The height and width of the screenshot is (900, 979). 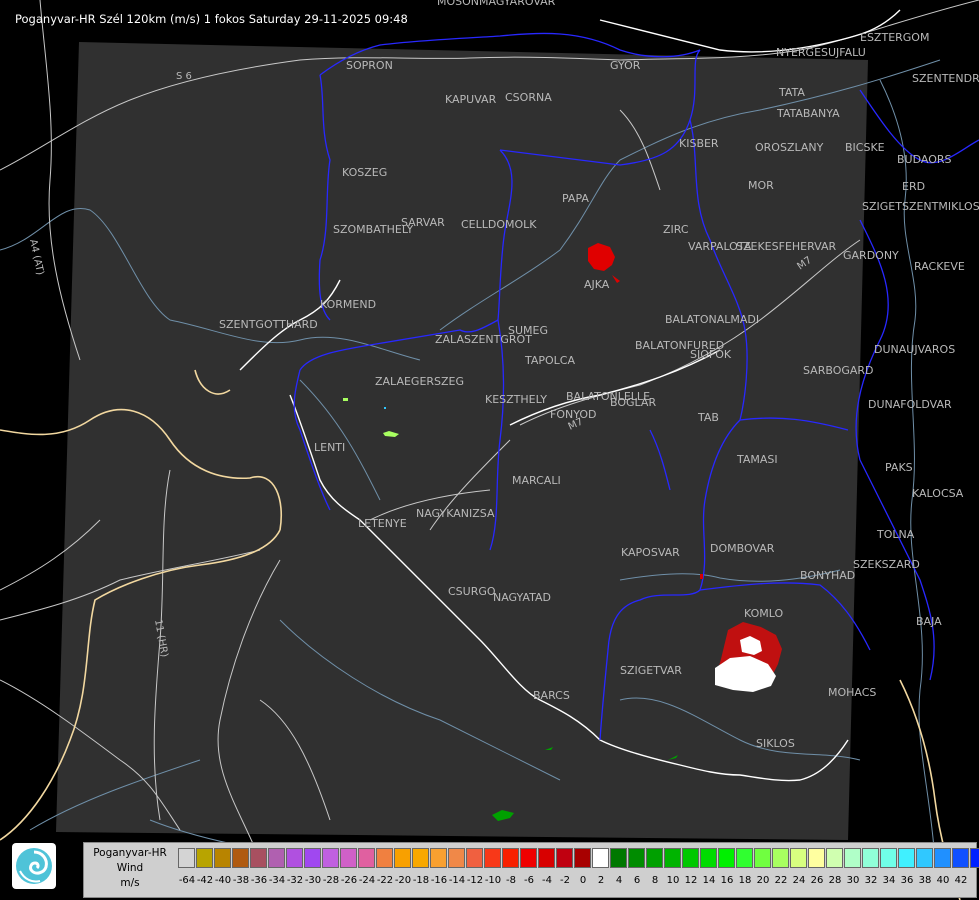 What do you see at coordinates (651, 670) in the screenshot?
I see `city-label: SZIGETVAR` at bounding box center [651, 670].